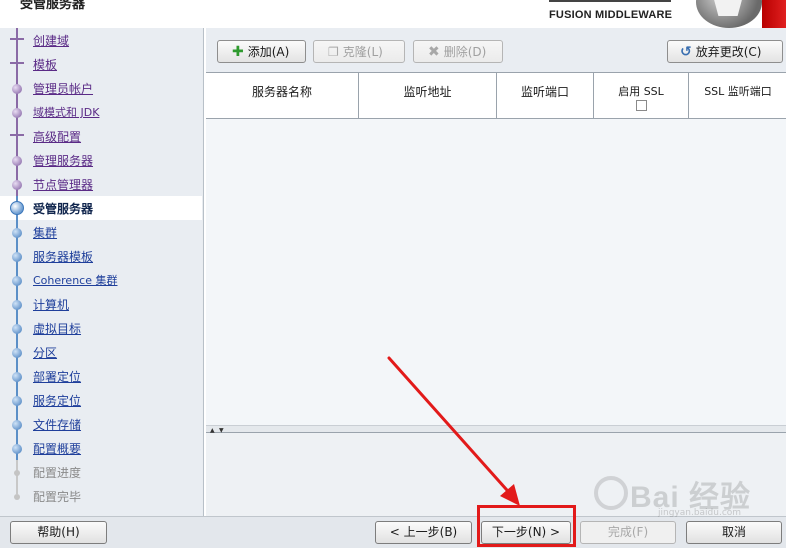 This screenshot has width=786, height=548. Describe the element at coordinates (45, 65) in the screenshot. I see `nav-step-label: 模板` at that location.